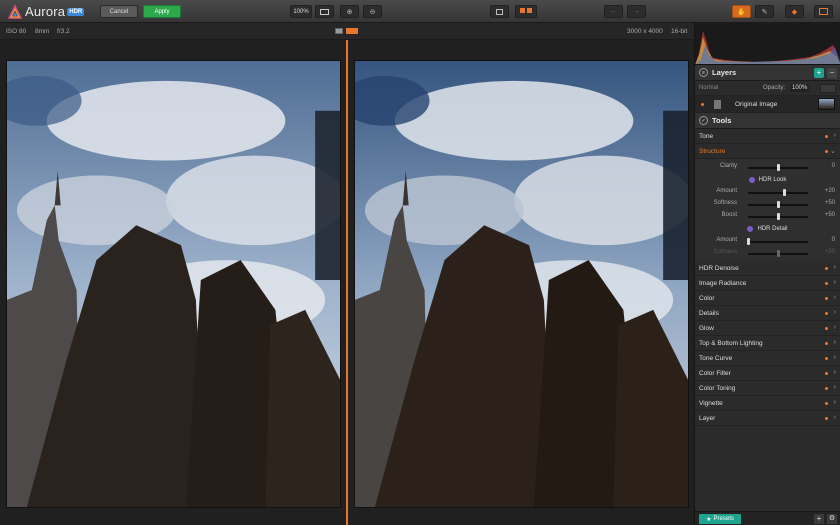  I want to click on iso-value: ISO 80, so click(16, 31).